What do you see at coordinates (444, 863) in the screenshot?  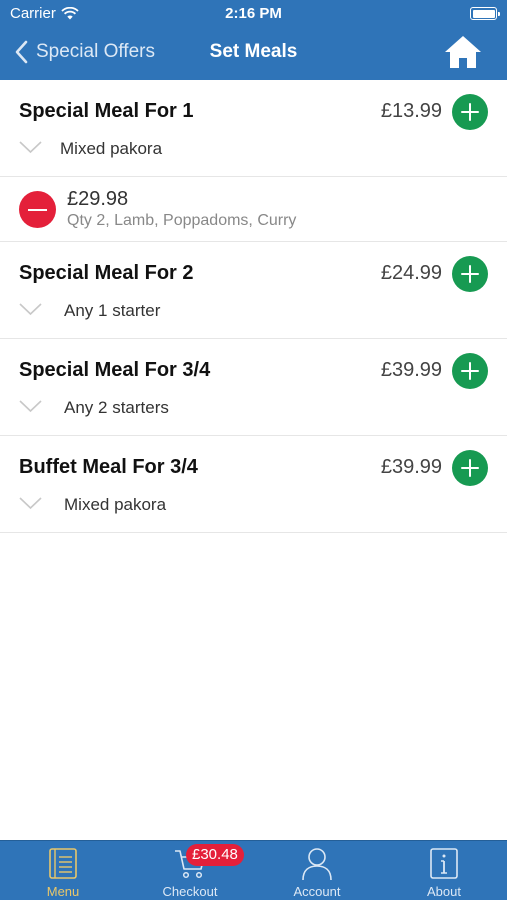 I see `info-icon` at bounding box center [444, 863].